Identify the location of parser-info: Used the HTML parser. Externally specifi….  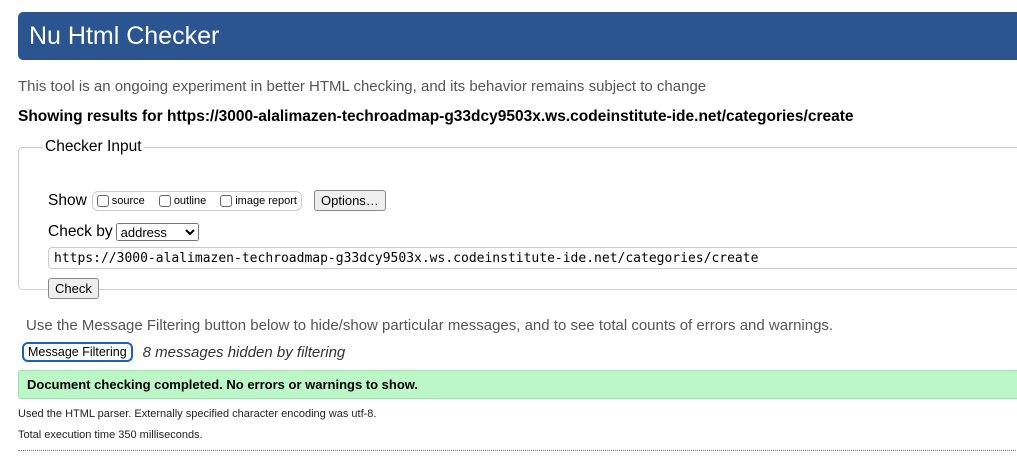
(197, 414).